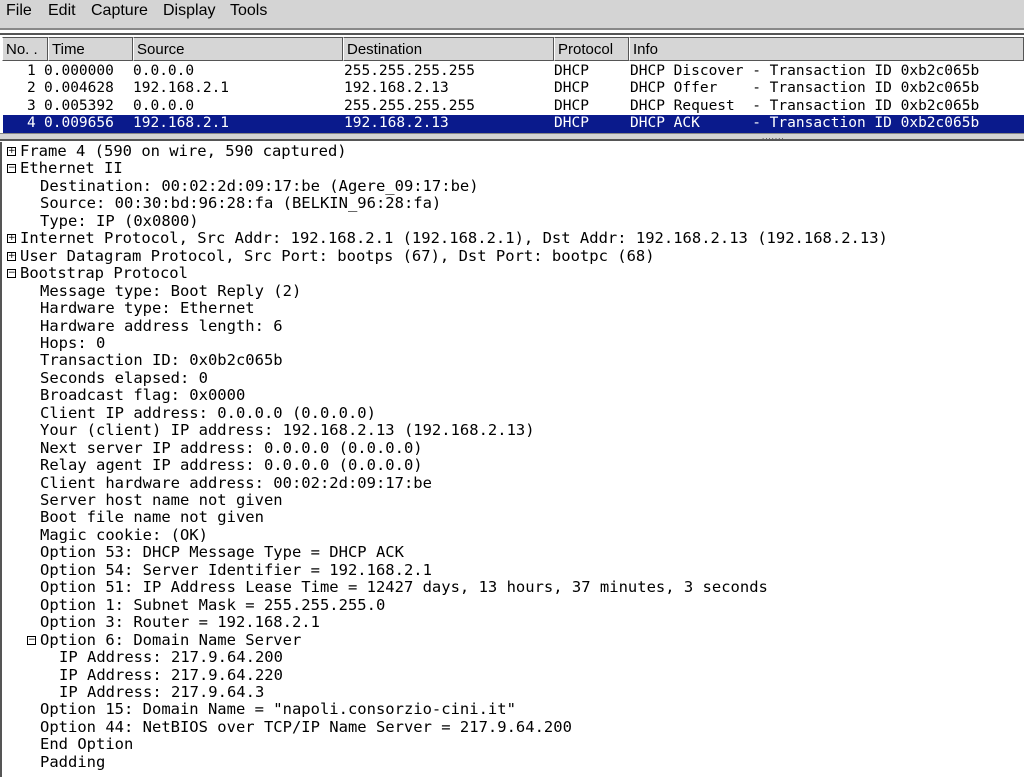 The width and height of the screenshot is (1024, 777). What do you see at coordinates (183, 151) in the screenshot?
I see `tree-item: Frame 4 (590 on wire, 590 captured)` at bounding box center [183, 151].